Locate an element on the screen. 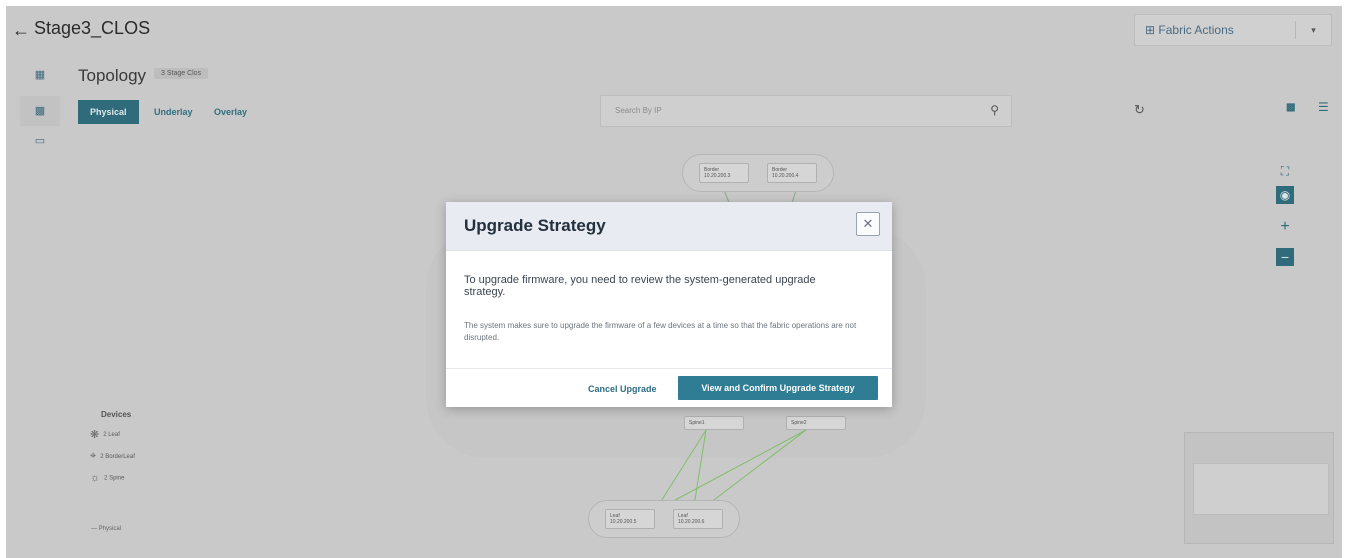 This screenshot has height=558, width=1348. legend-physical-link: — Physical is located at coordinates (106, 529).